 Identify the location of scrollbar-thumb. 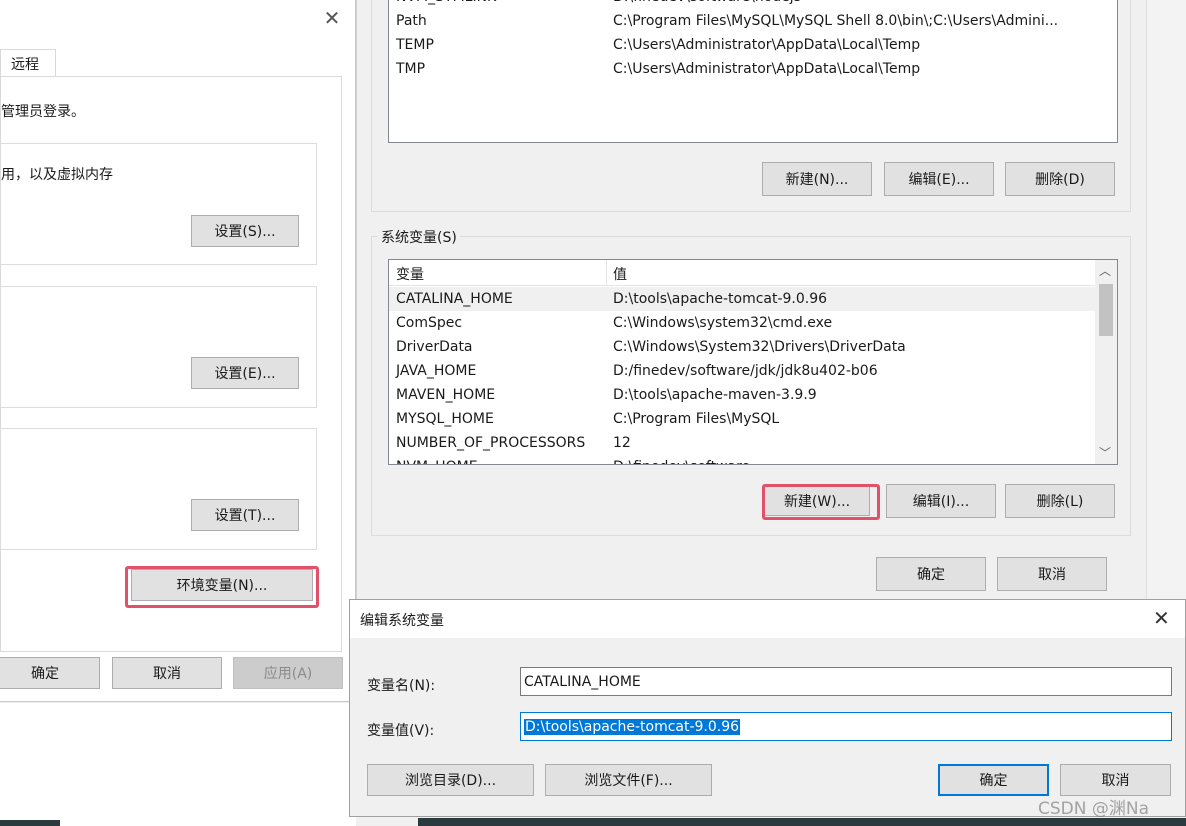
(1106, 310).